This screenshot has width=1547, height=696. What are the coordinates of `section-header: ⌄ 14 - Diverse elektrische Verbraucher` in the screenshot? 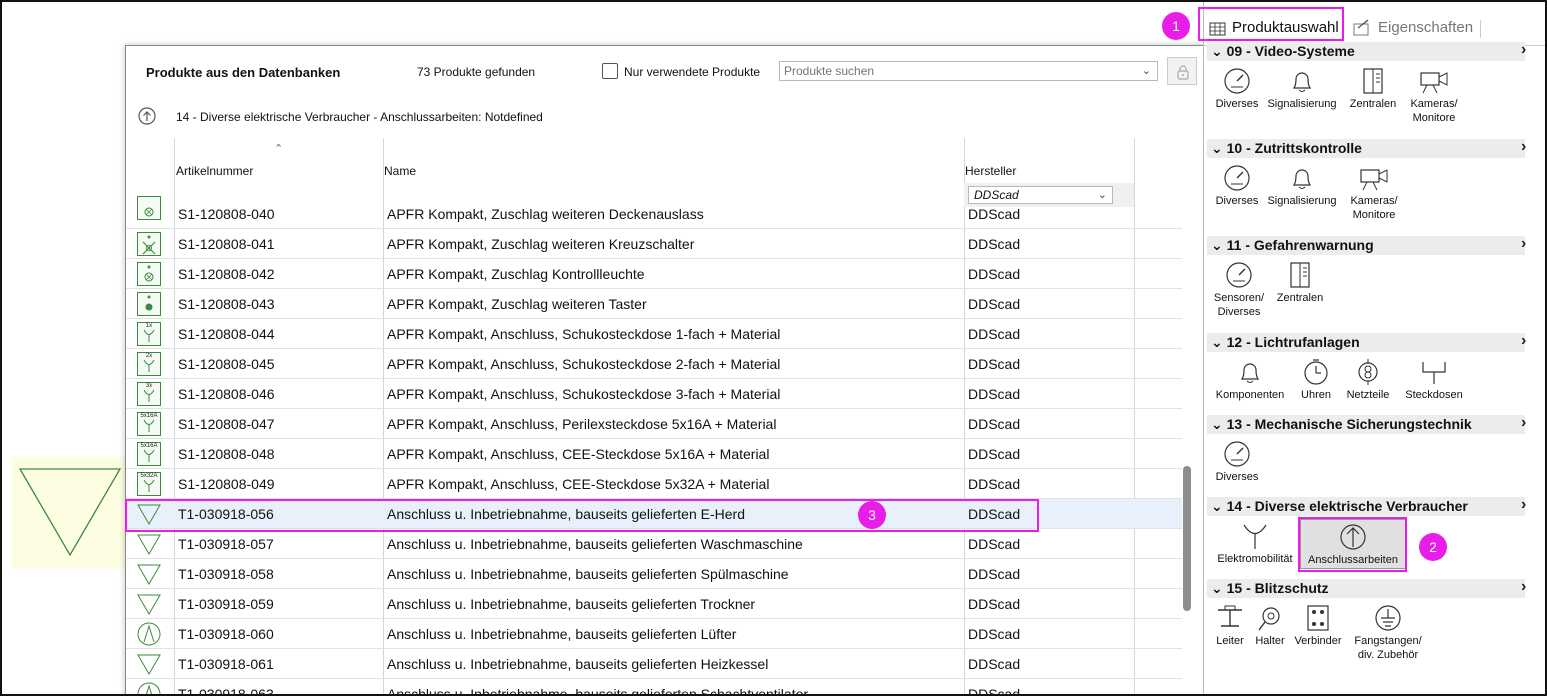 It's located at (1366, 506).